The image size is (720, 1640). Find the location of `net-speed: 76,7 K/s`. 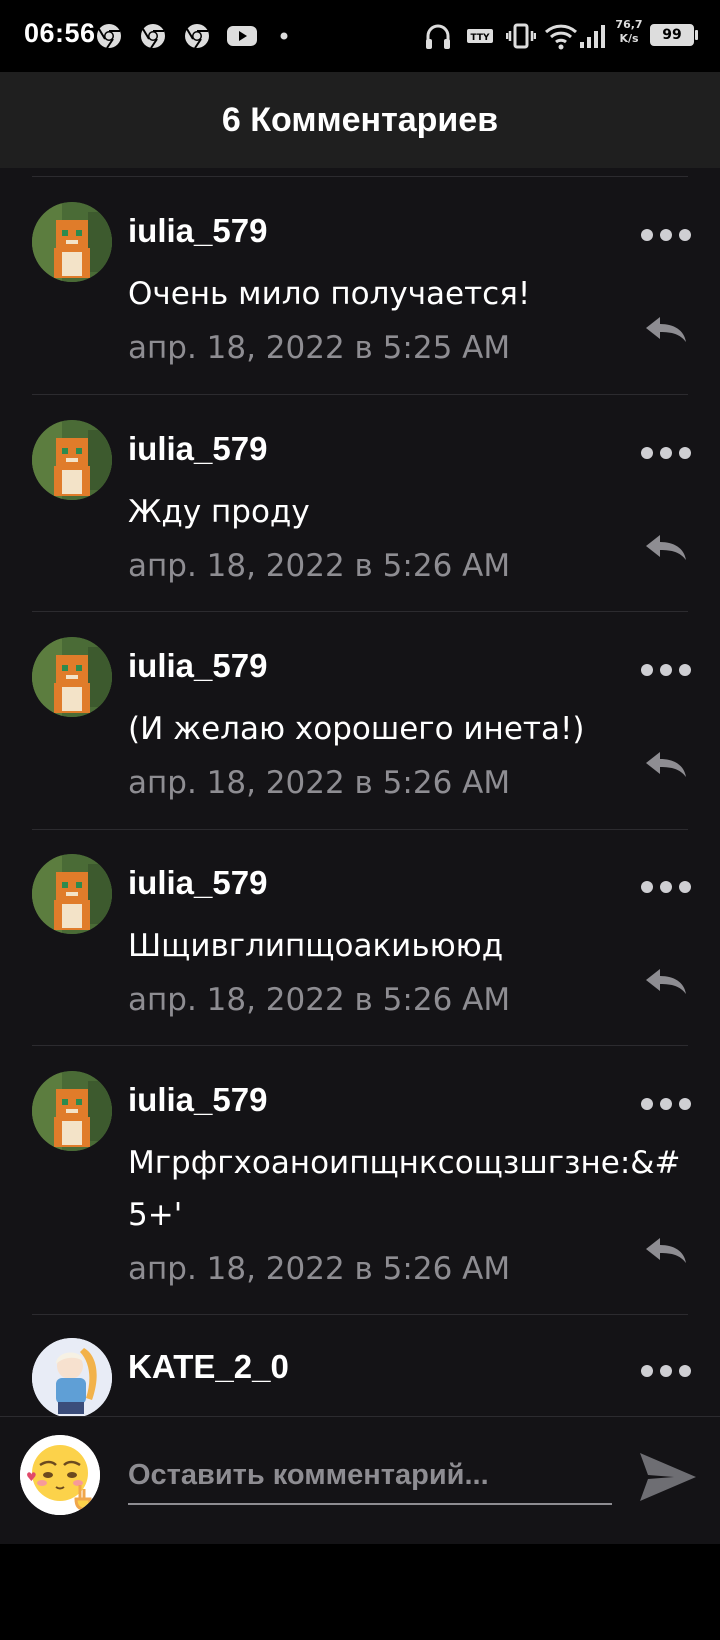

net-speed: 76,7 K/s is located at coordinates (629, 32).